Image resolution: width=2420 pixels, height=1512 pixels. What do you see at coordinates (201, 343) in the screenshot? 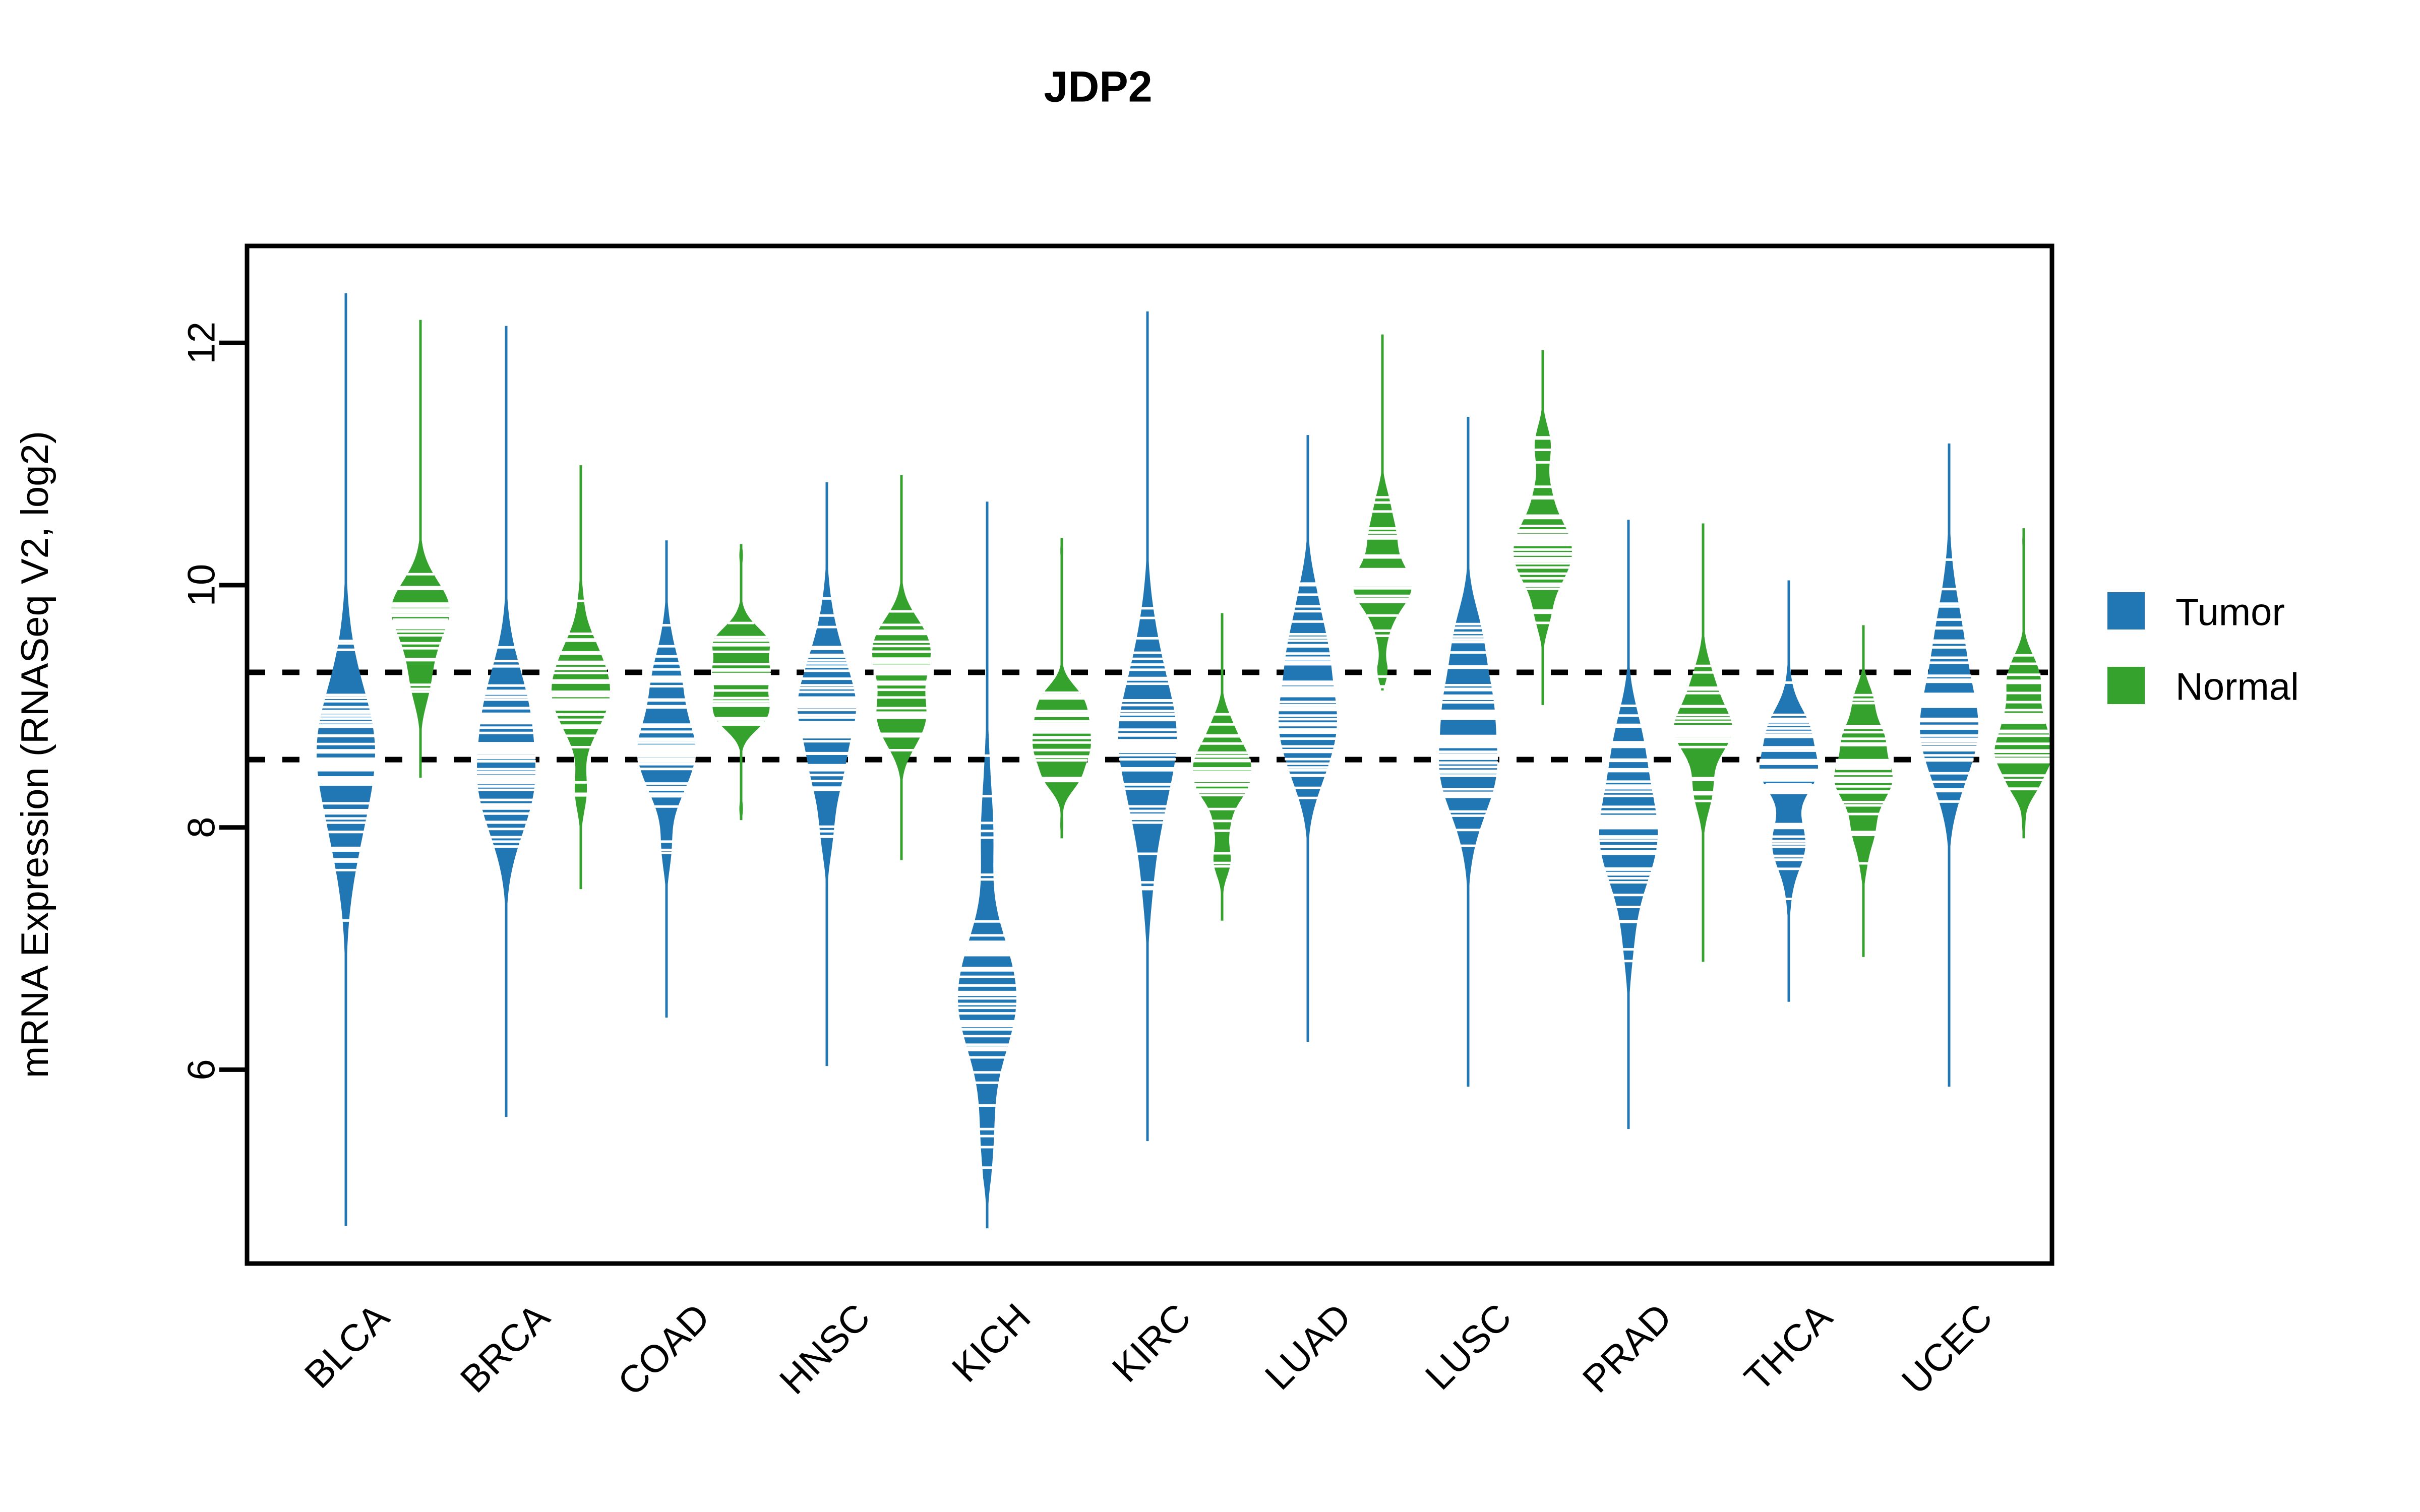
I see `y-tick-label: 12` at bounding box center [201, 343].